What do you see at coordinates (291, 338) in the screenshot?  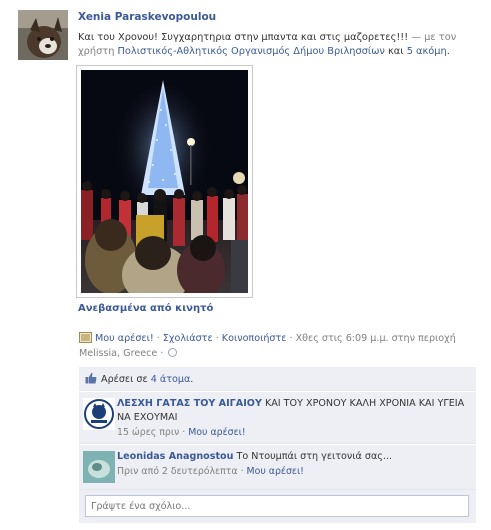 I see `sep-3: ·` at bounding box center [291, 338].